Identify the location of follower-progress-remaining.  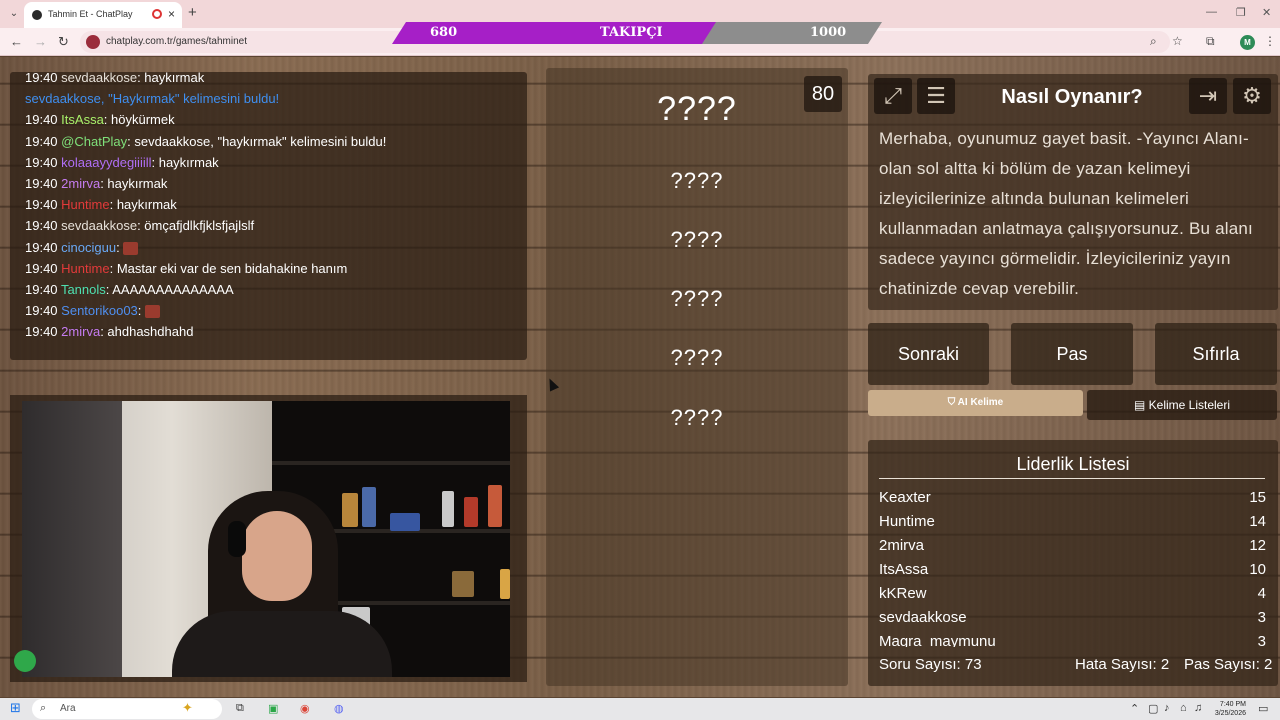
(792, 33).